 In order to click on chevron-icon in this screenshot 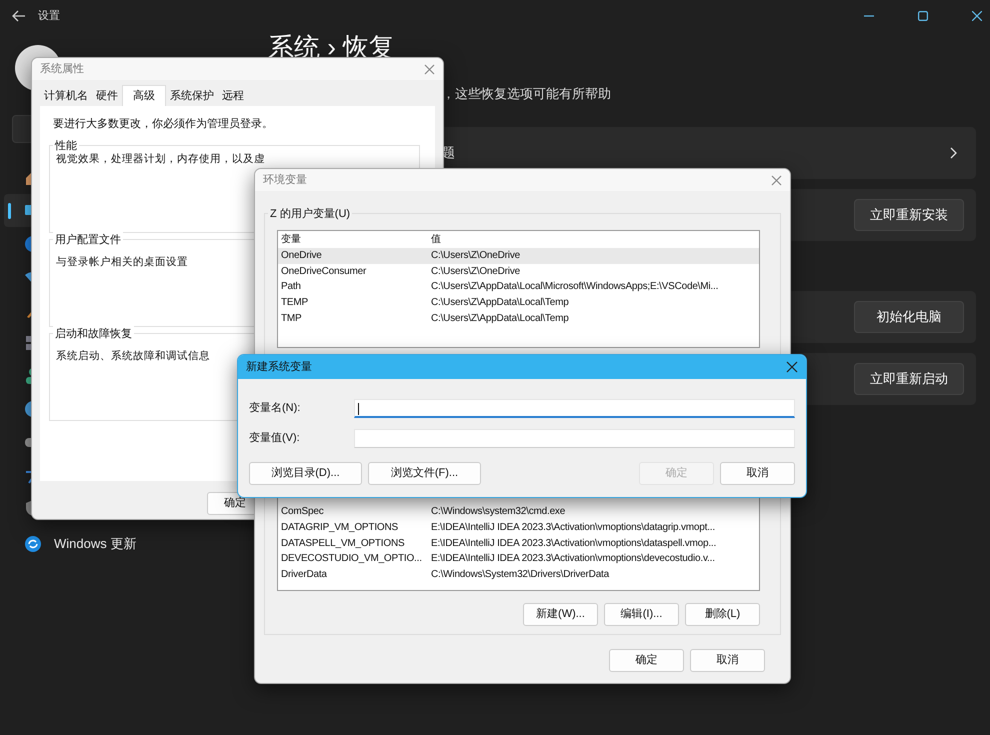, I will do `click(954, 152)`.